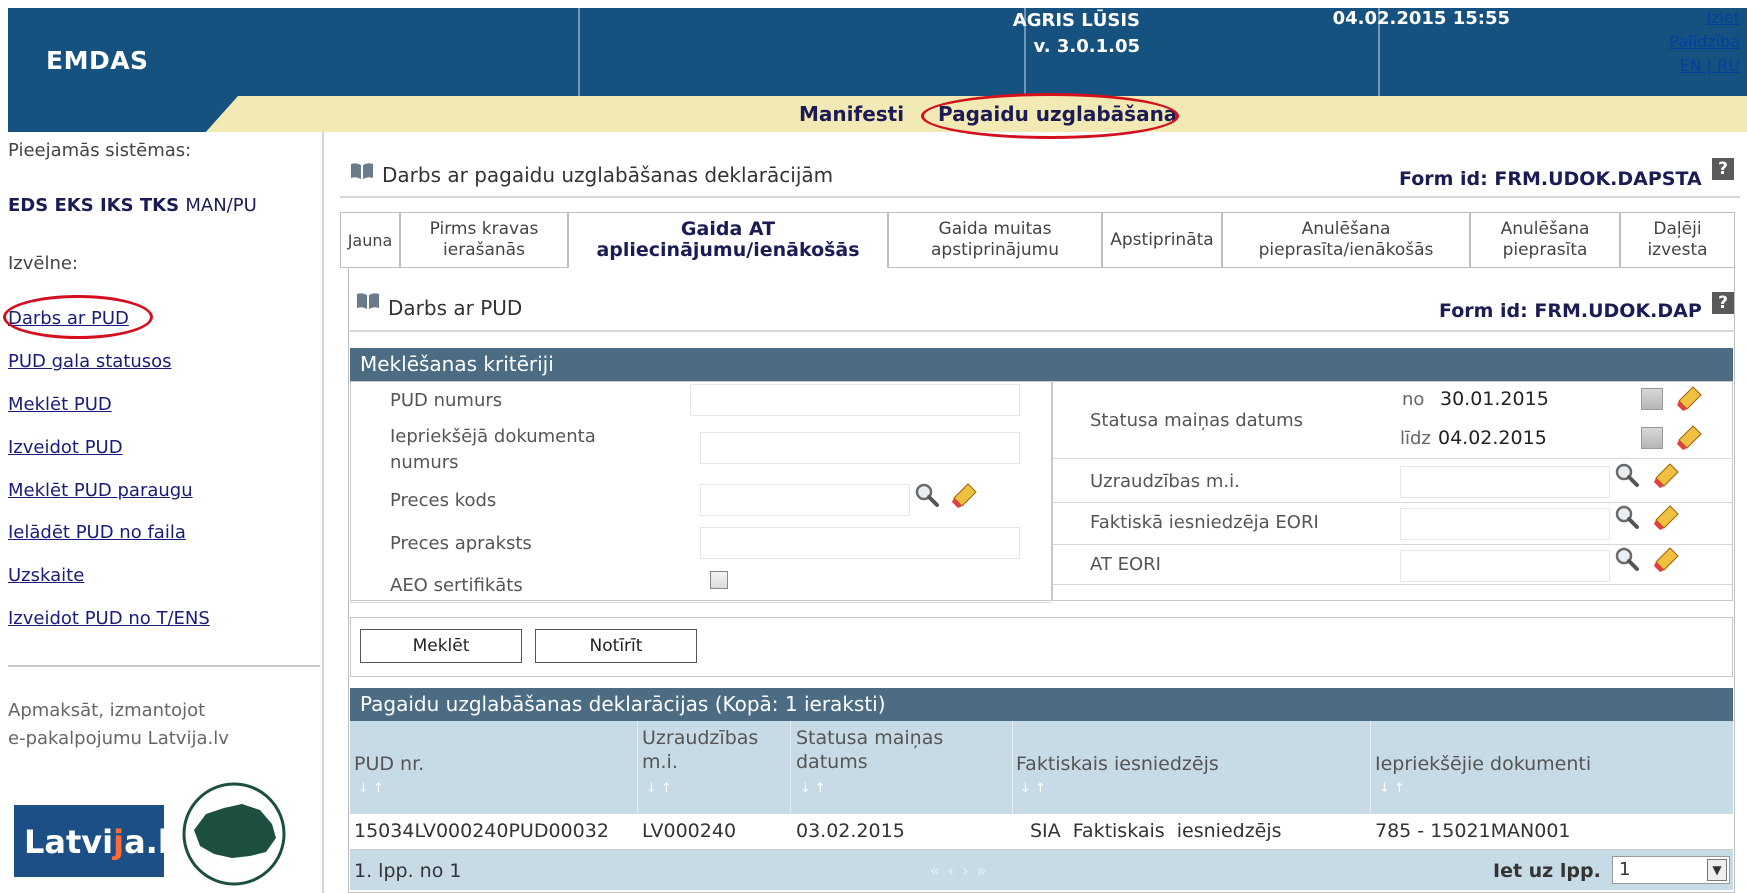 This screenshot has height=893, width=1747. I want to click on sidebar-item-pud-gala-statusos: PUD gala statusos, so click(90, 361).